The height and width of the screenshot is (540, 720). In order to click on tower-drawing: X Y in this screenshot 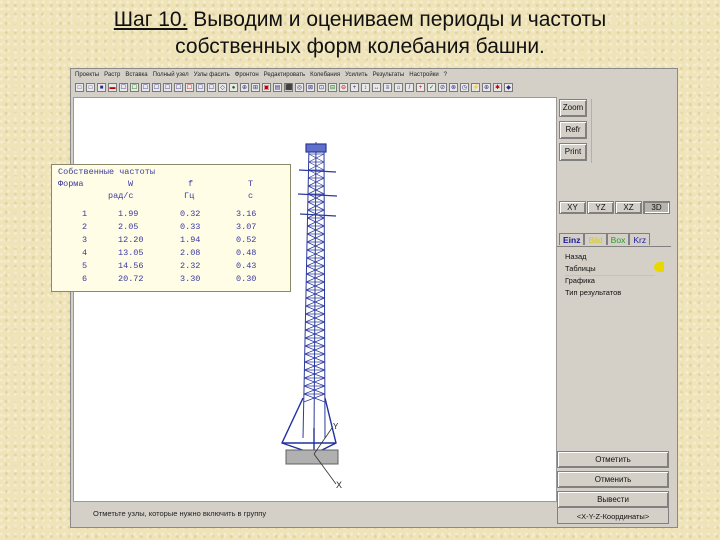, I will do `click(311, 315)`.